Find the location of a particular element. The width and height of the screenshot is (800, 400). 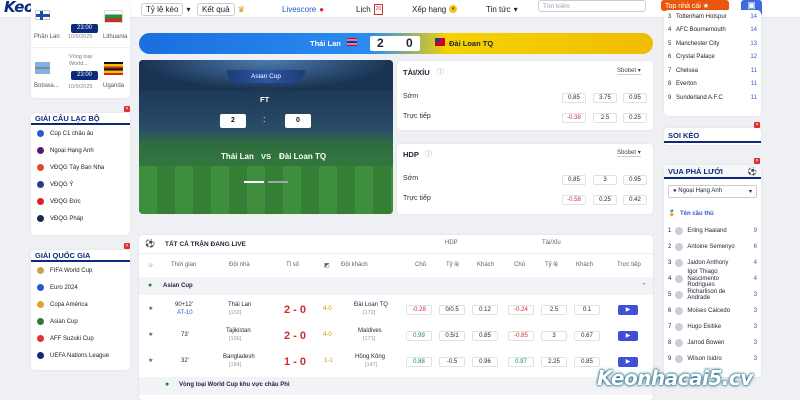

nav-news: Tin tức ▾ is located at coordinates (502, 9).